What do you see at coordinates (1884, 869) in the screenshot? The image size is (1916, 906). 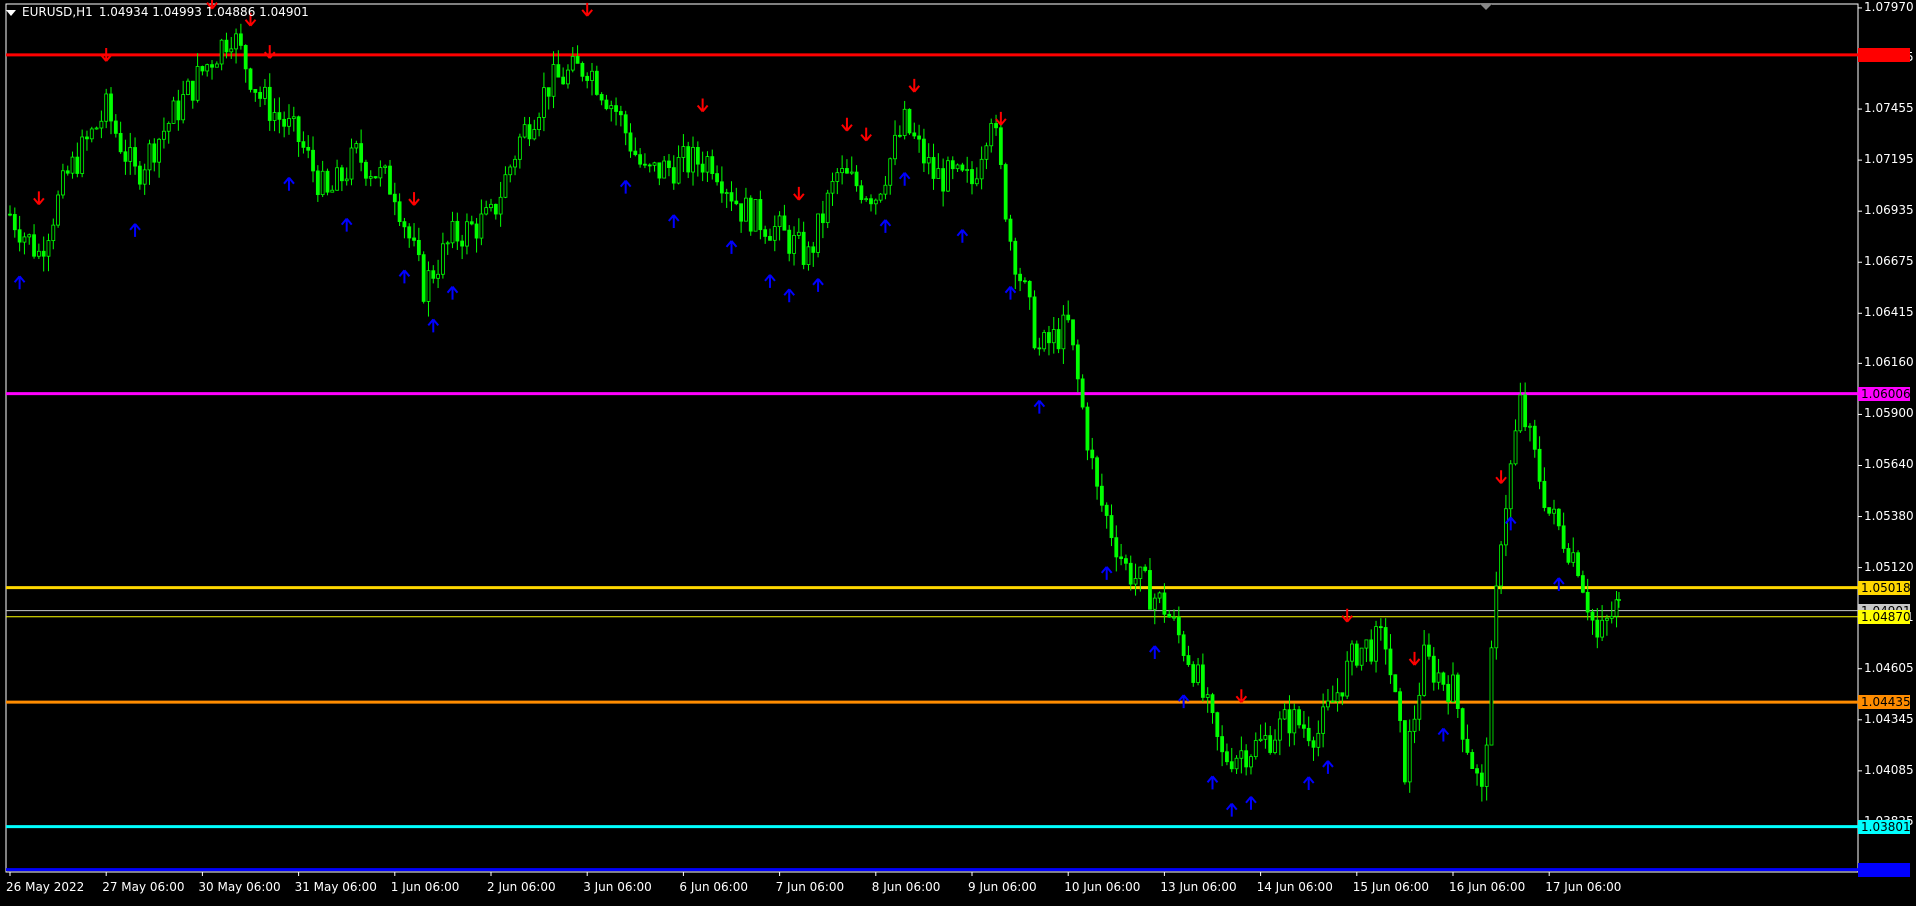 I see `blue-level-price-badge: 1.03582` at bounding box center [1884, 869].